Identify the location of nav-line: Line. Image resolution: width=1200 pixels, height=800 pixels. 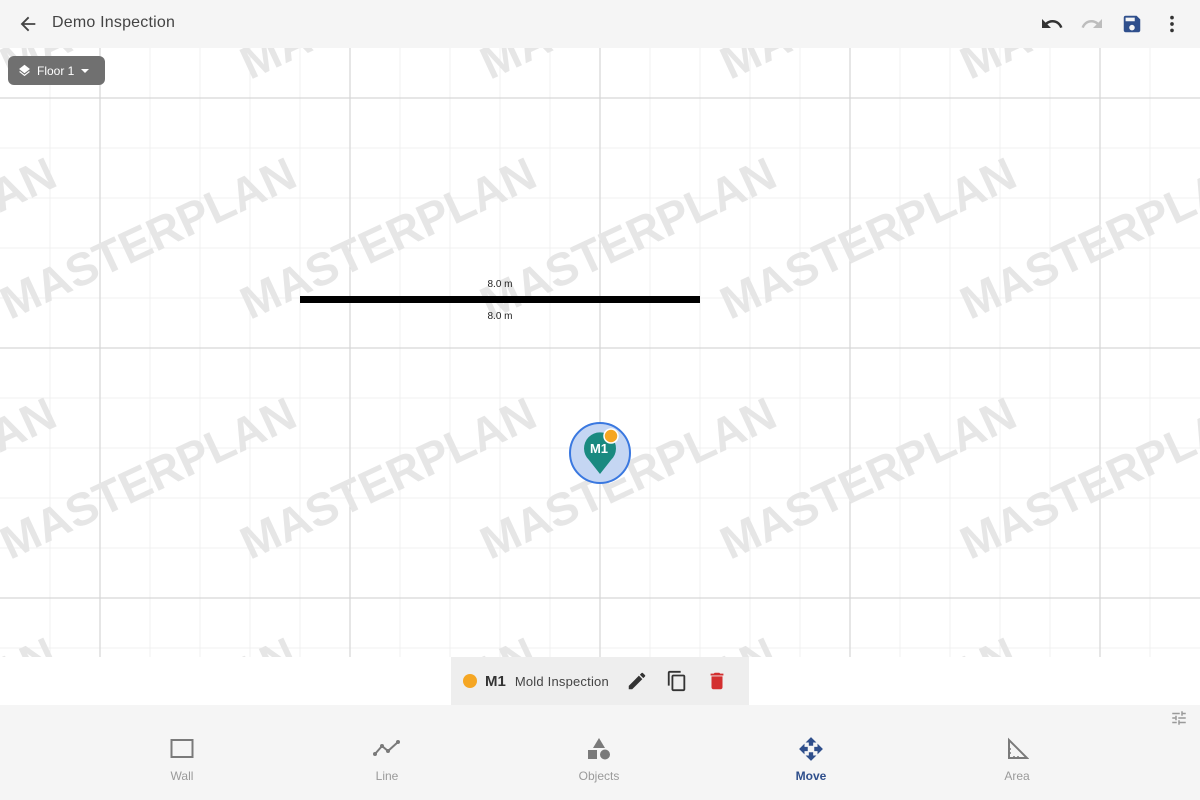
(387, 759).